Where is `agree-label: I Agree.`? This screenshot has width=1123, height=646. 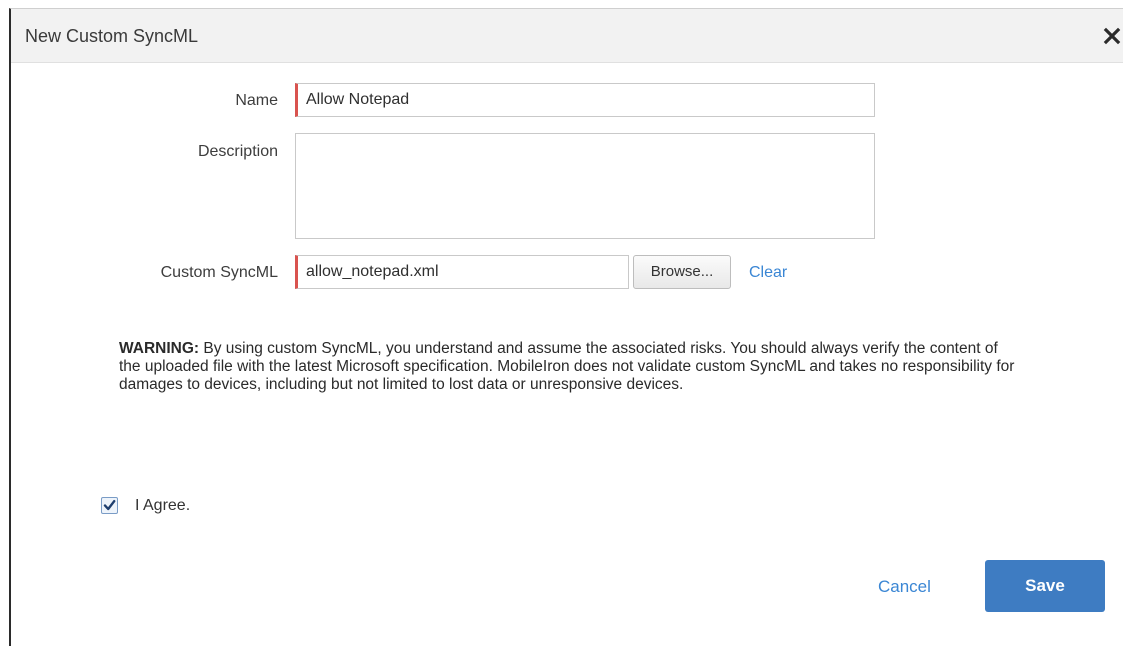
agree-label: I Agree. is located at coordinates (163, 505).